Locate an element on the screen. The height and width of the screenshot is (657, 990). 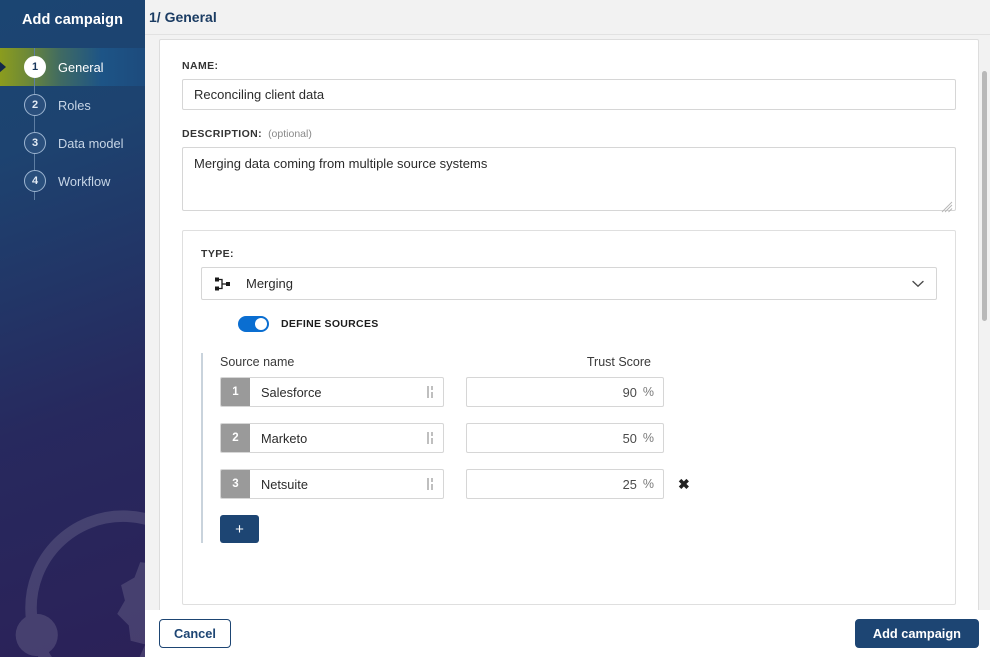
description-label-text: DESCRIPTION: is located at coordinates (222, 134).